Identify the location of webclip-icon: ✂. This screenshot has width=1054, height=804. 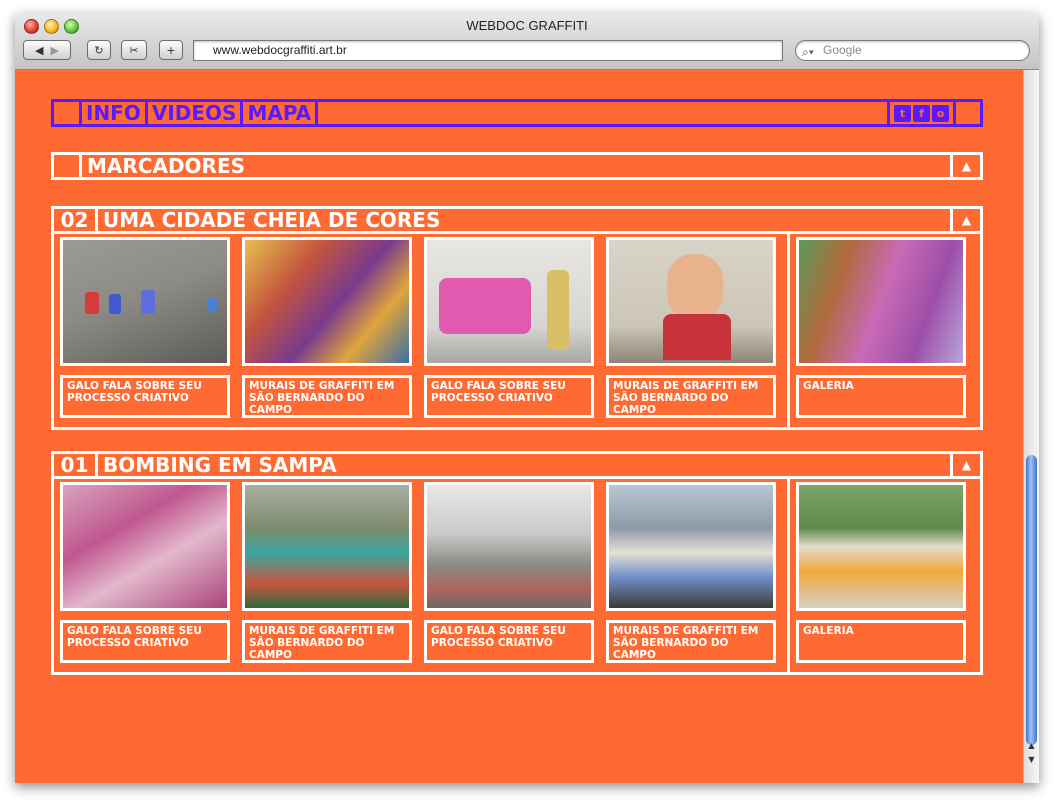
(134, 50).